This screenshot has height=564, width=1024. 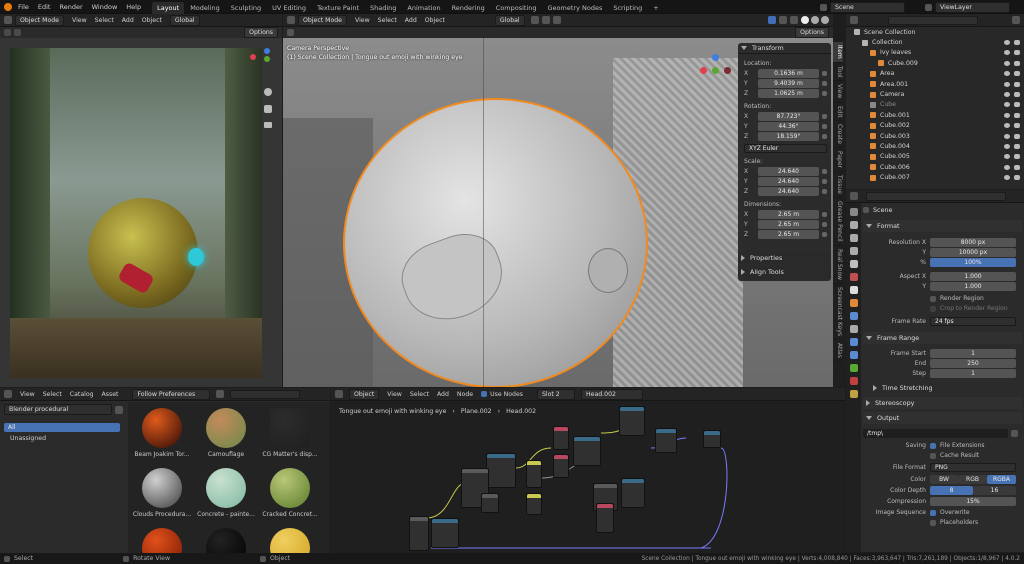 What do you see at coordinates (973, 467) in the screenshot?
I see `file-format-dropdown: PNG` at bounding box center [973, 467].